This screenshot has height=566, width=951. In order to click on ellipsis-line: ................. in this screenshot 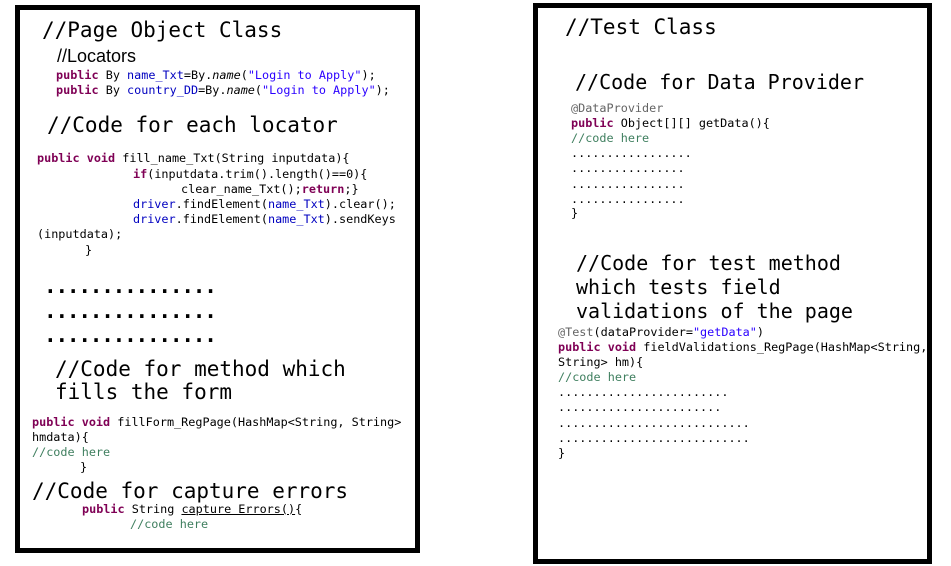, I will do `click(631, 153)`.